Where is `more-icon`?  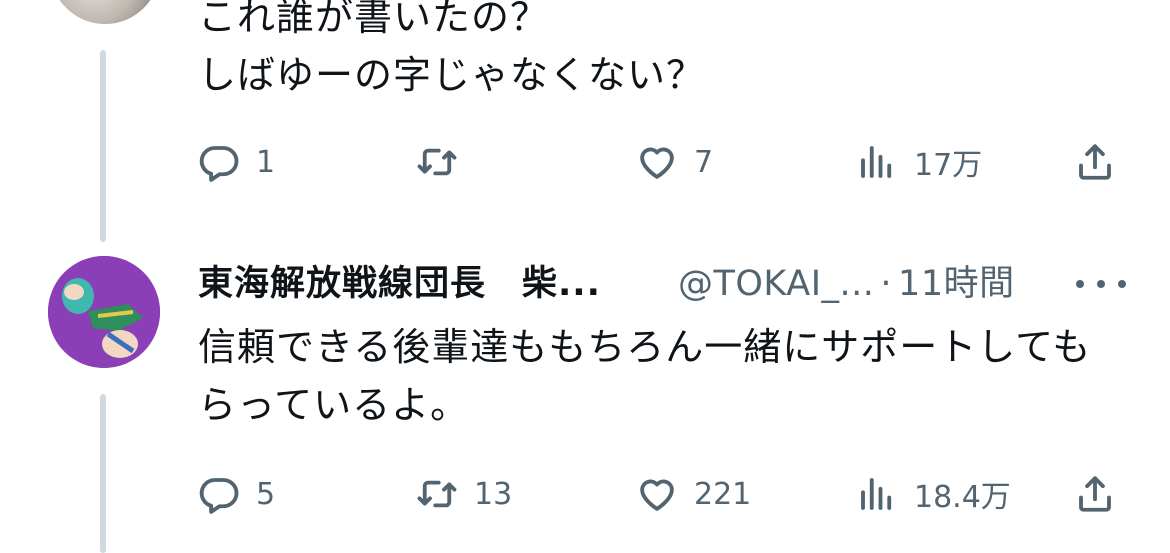
more-icon is located at coordinates (1101, 284).